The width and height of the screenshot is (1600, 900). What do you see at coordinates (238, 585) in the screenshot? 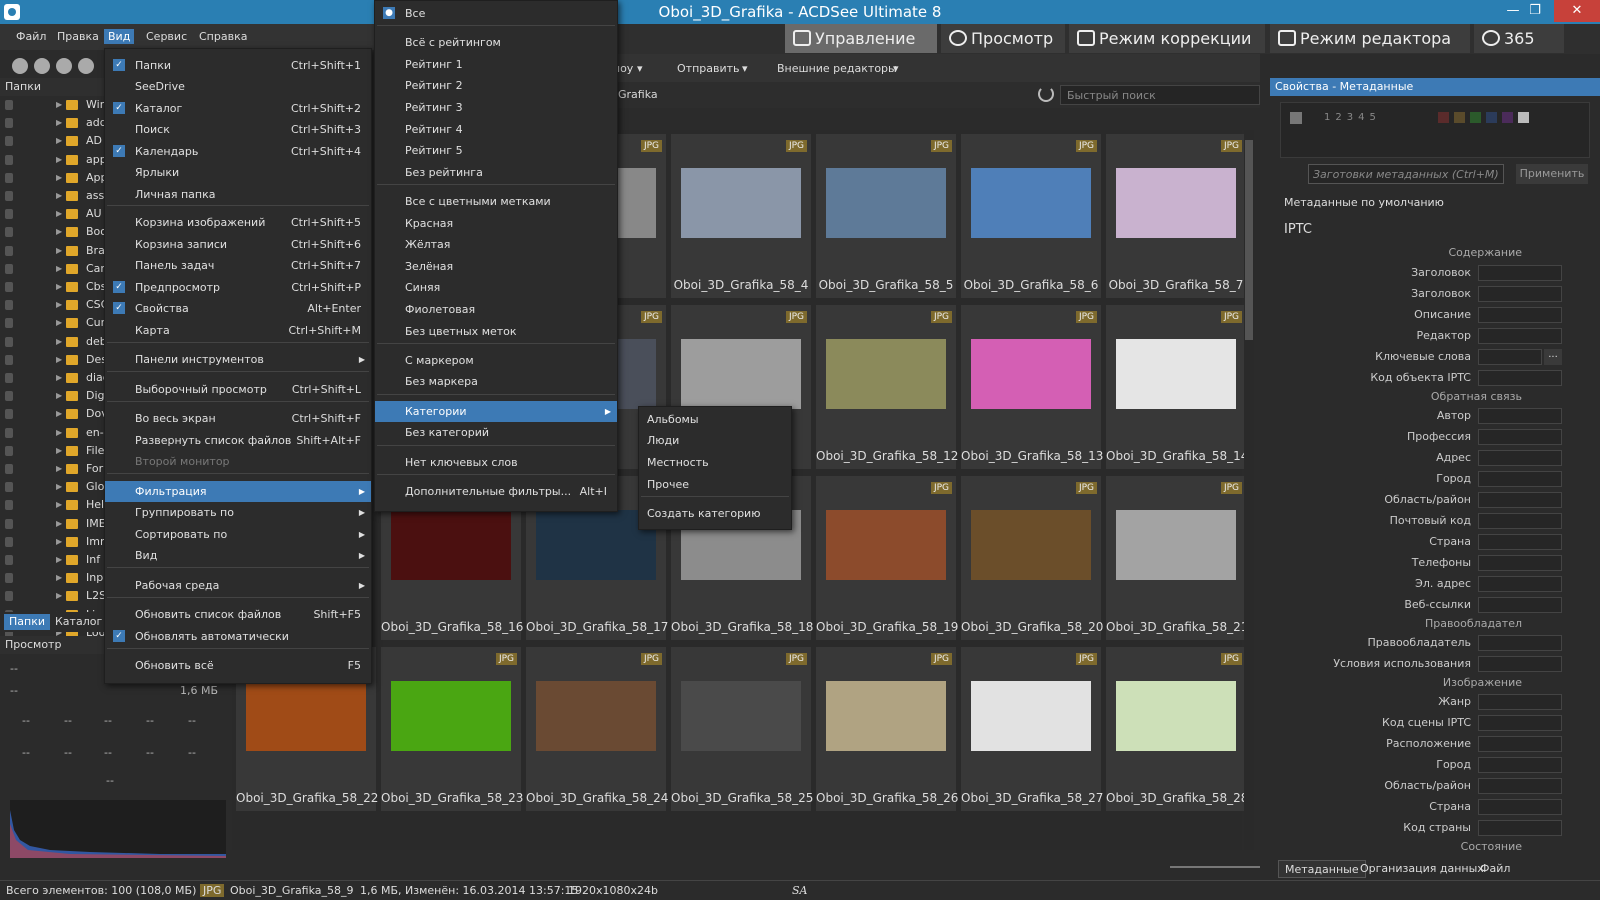
I see `view-menu-item: Рабочая среда ▶` at bounding box center [238, 585].